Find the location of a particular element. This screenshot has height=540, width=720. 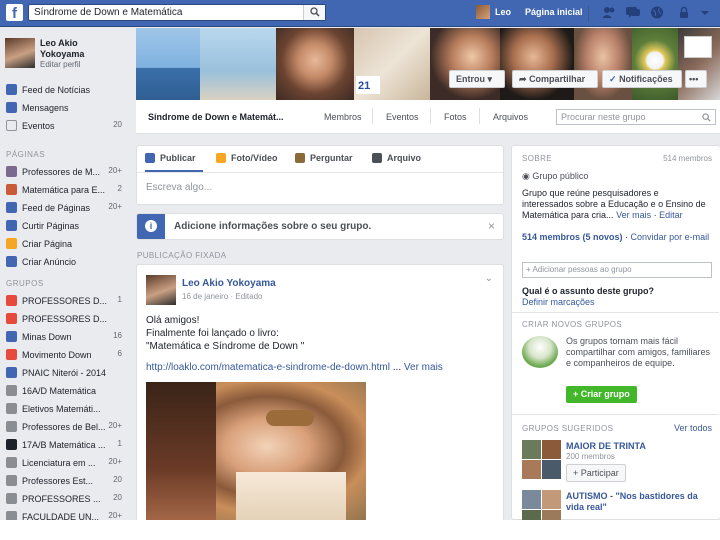

messages-icon is located at coordinates (633, 12).